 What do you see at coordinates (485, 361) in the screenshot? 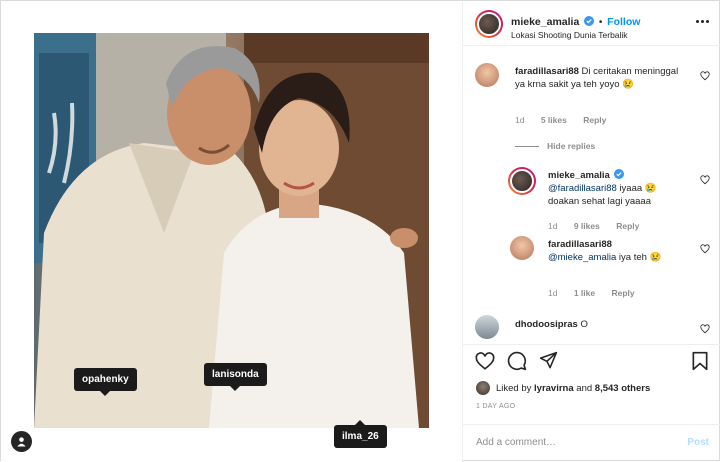
I see `heart-icon` at bounding box center [485, 361].